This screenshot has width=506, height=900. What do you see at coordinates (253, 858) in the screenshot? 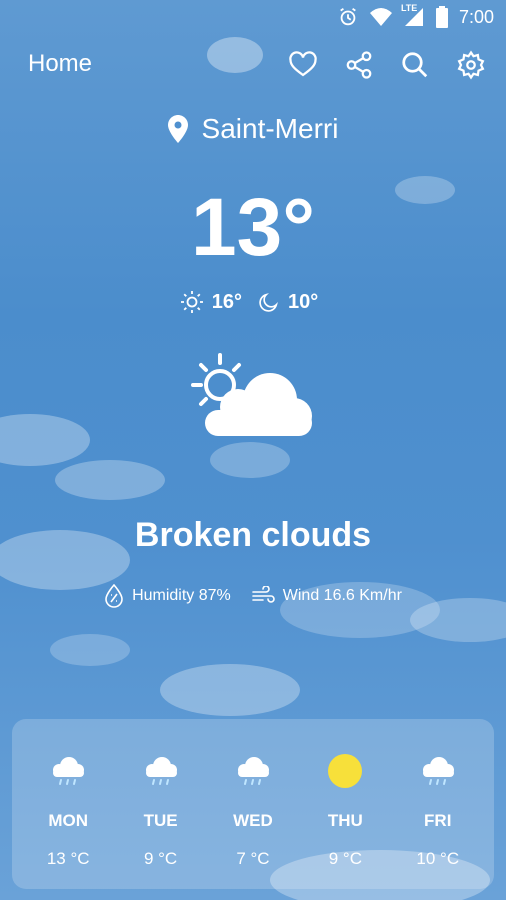
I see `forecast-day-temp: 7 °C` at bounding box center [253, 858].